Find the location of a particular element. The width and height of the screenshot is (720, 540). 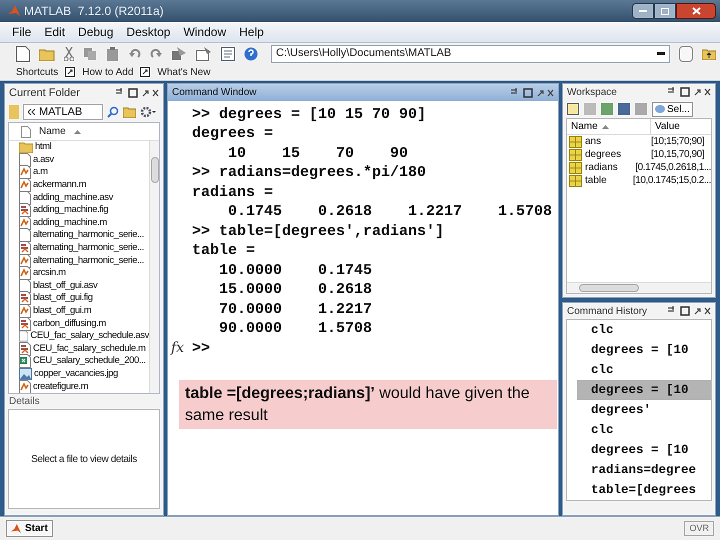

simulink-icon is located at coordinates (179, 53).